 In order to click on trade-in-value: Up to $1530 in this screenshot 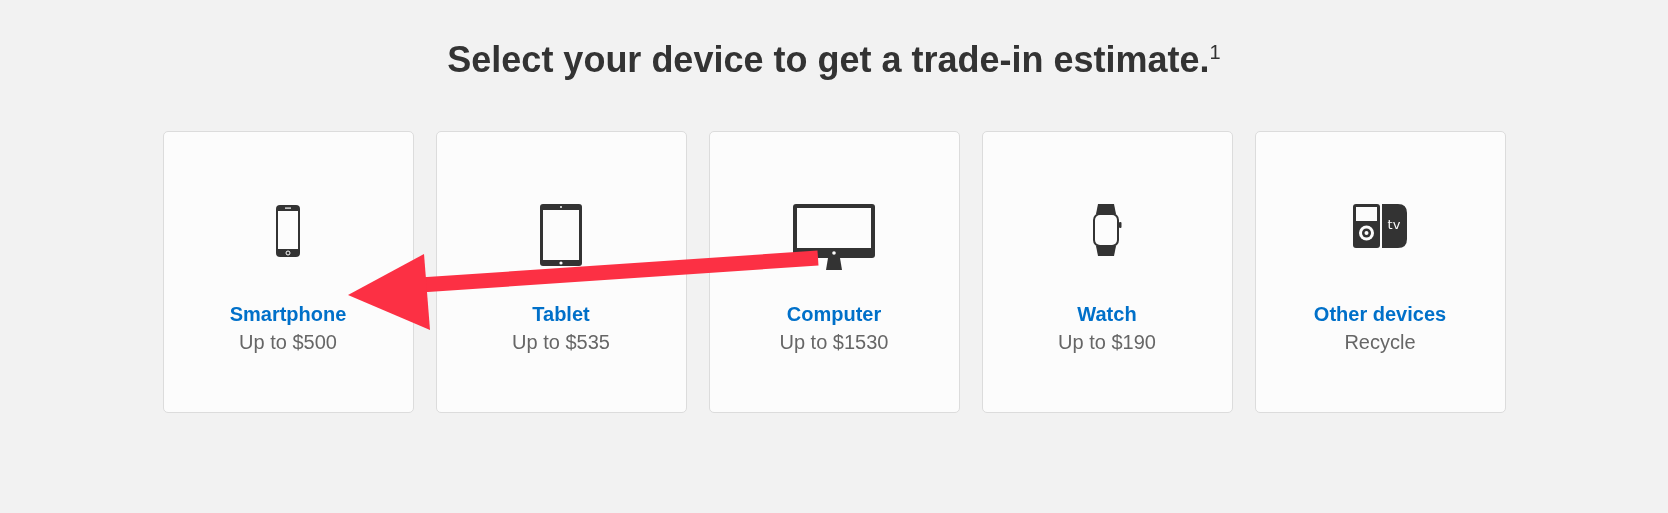, I will do `click(834, 342)`.